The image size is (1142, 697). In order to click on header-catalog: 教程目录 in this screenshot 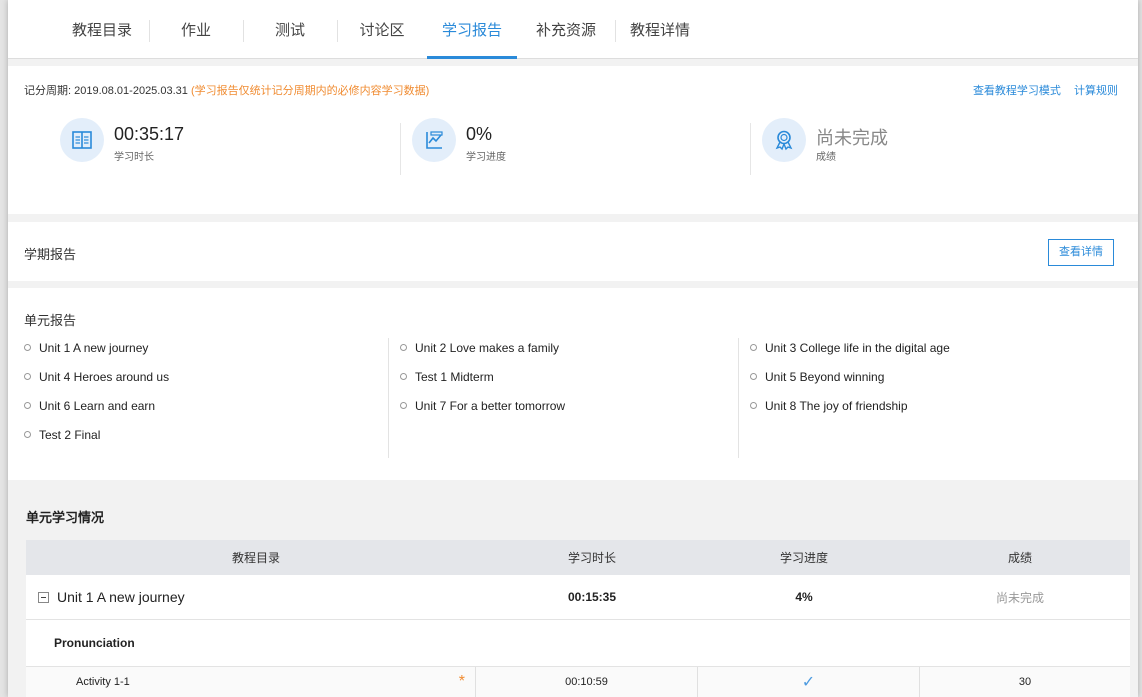, I will do `click(255, 558)`.